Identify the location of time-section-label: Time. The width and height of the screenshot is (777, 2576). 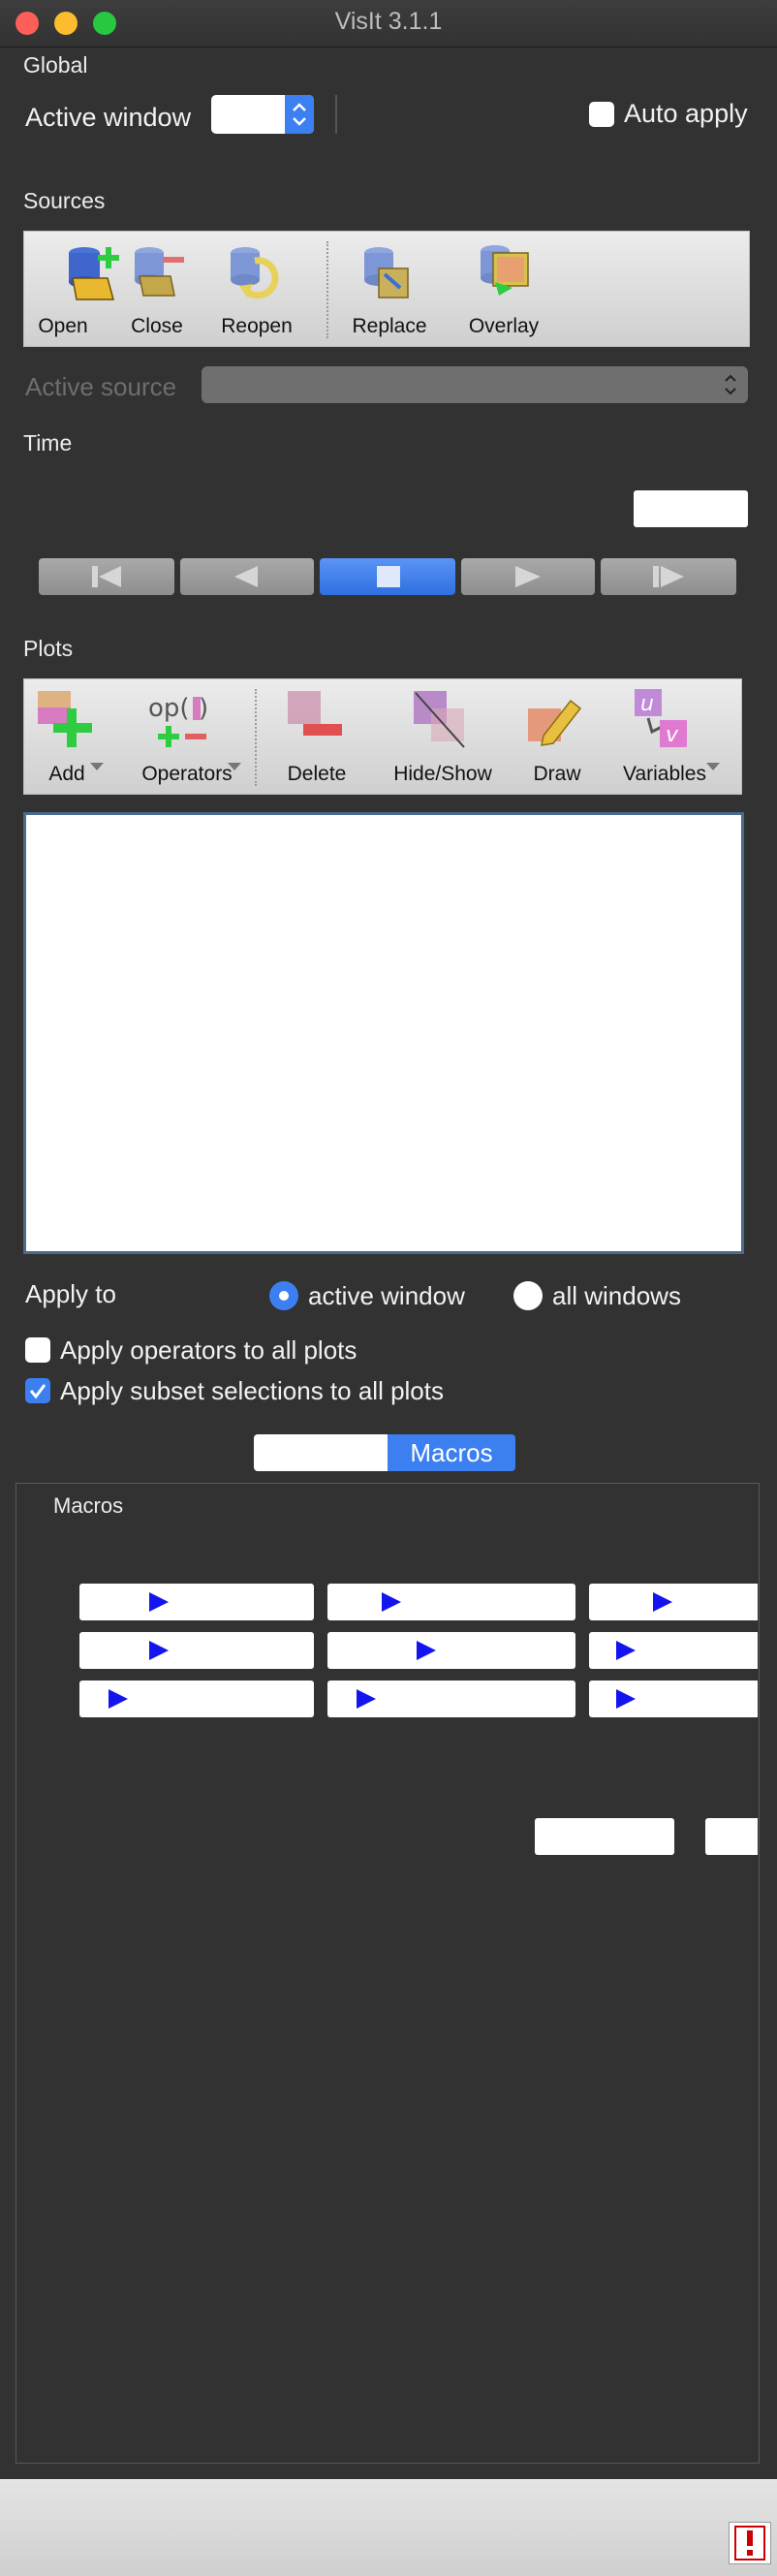
(48, 443).